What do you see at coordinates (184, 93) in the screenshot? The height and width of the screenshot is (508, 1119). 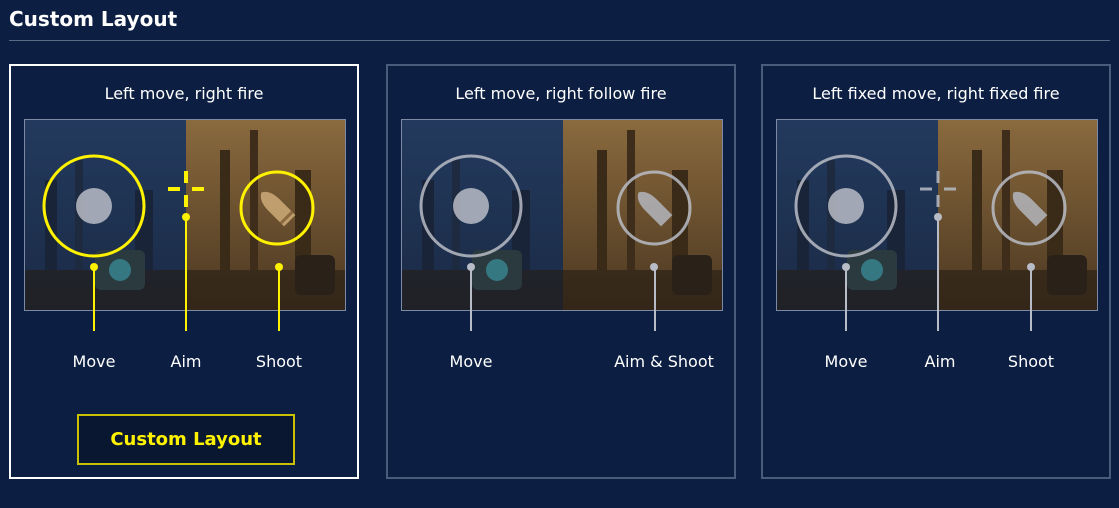 I see `card-title: Left move, right fire` at bounding box center [184, 93].